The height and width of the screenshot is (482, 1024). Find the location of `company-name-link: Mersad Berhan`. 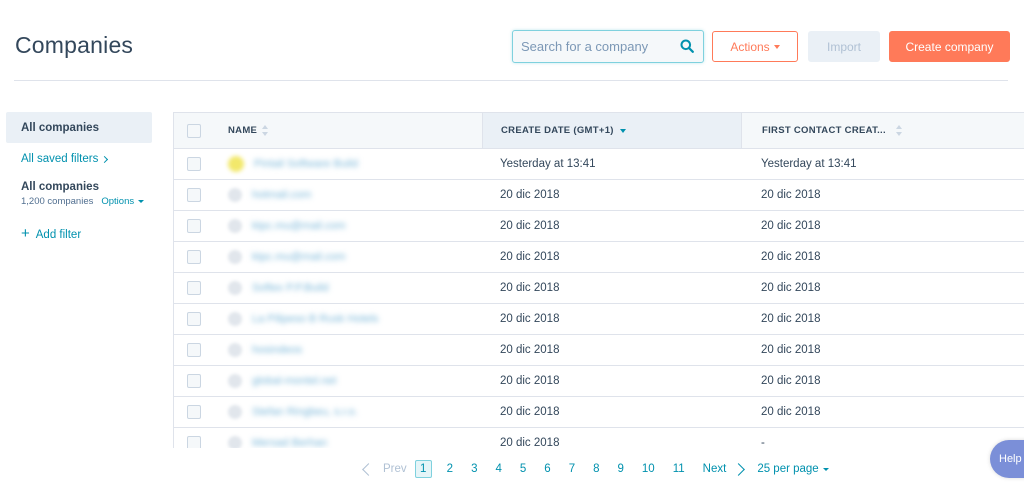

company-name-link: Mersad Berhan is located at coordinates (289, 442).